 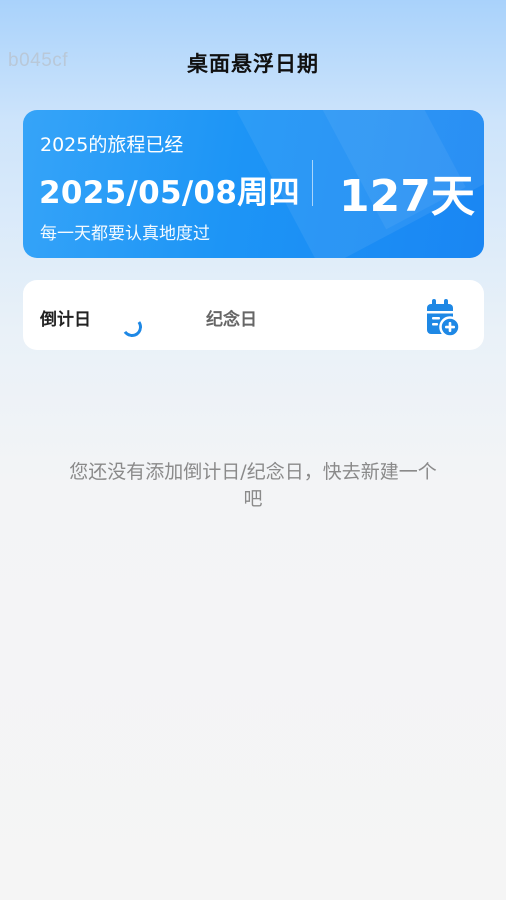 What do you see at coordinates (231, 317) in the screenshot?
I see `tab-anniversary: 纪念日` at bounding box center [231, 317].